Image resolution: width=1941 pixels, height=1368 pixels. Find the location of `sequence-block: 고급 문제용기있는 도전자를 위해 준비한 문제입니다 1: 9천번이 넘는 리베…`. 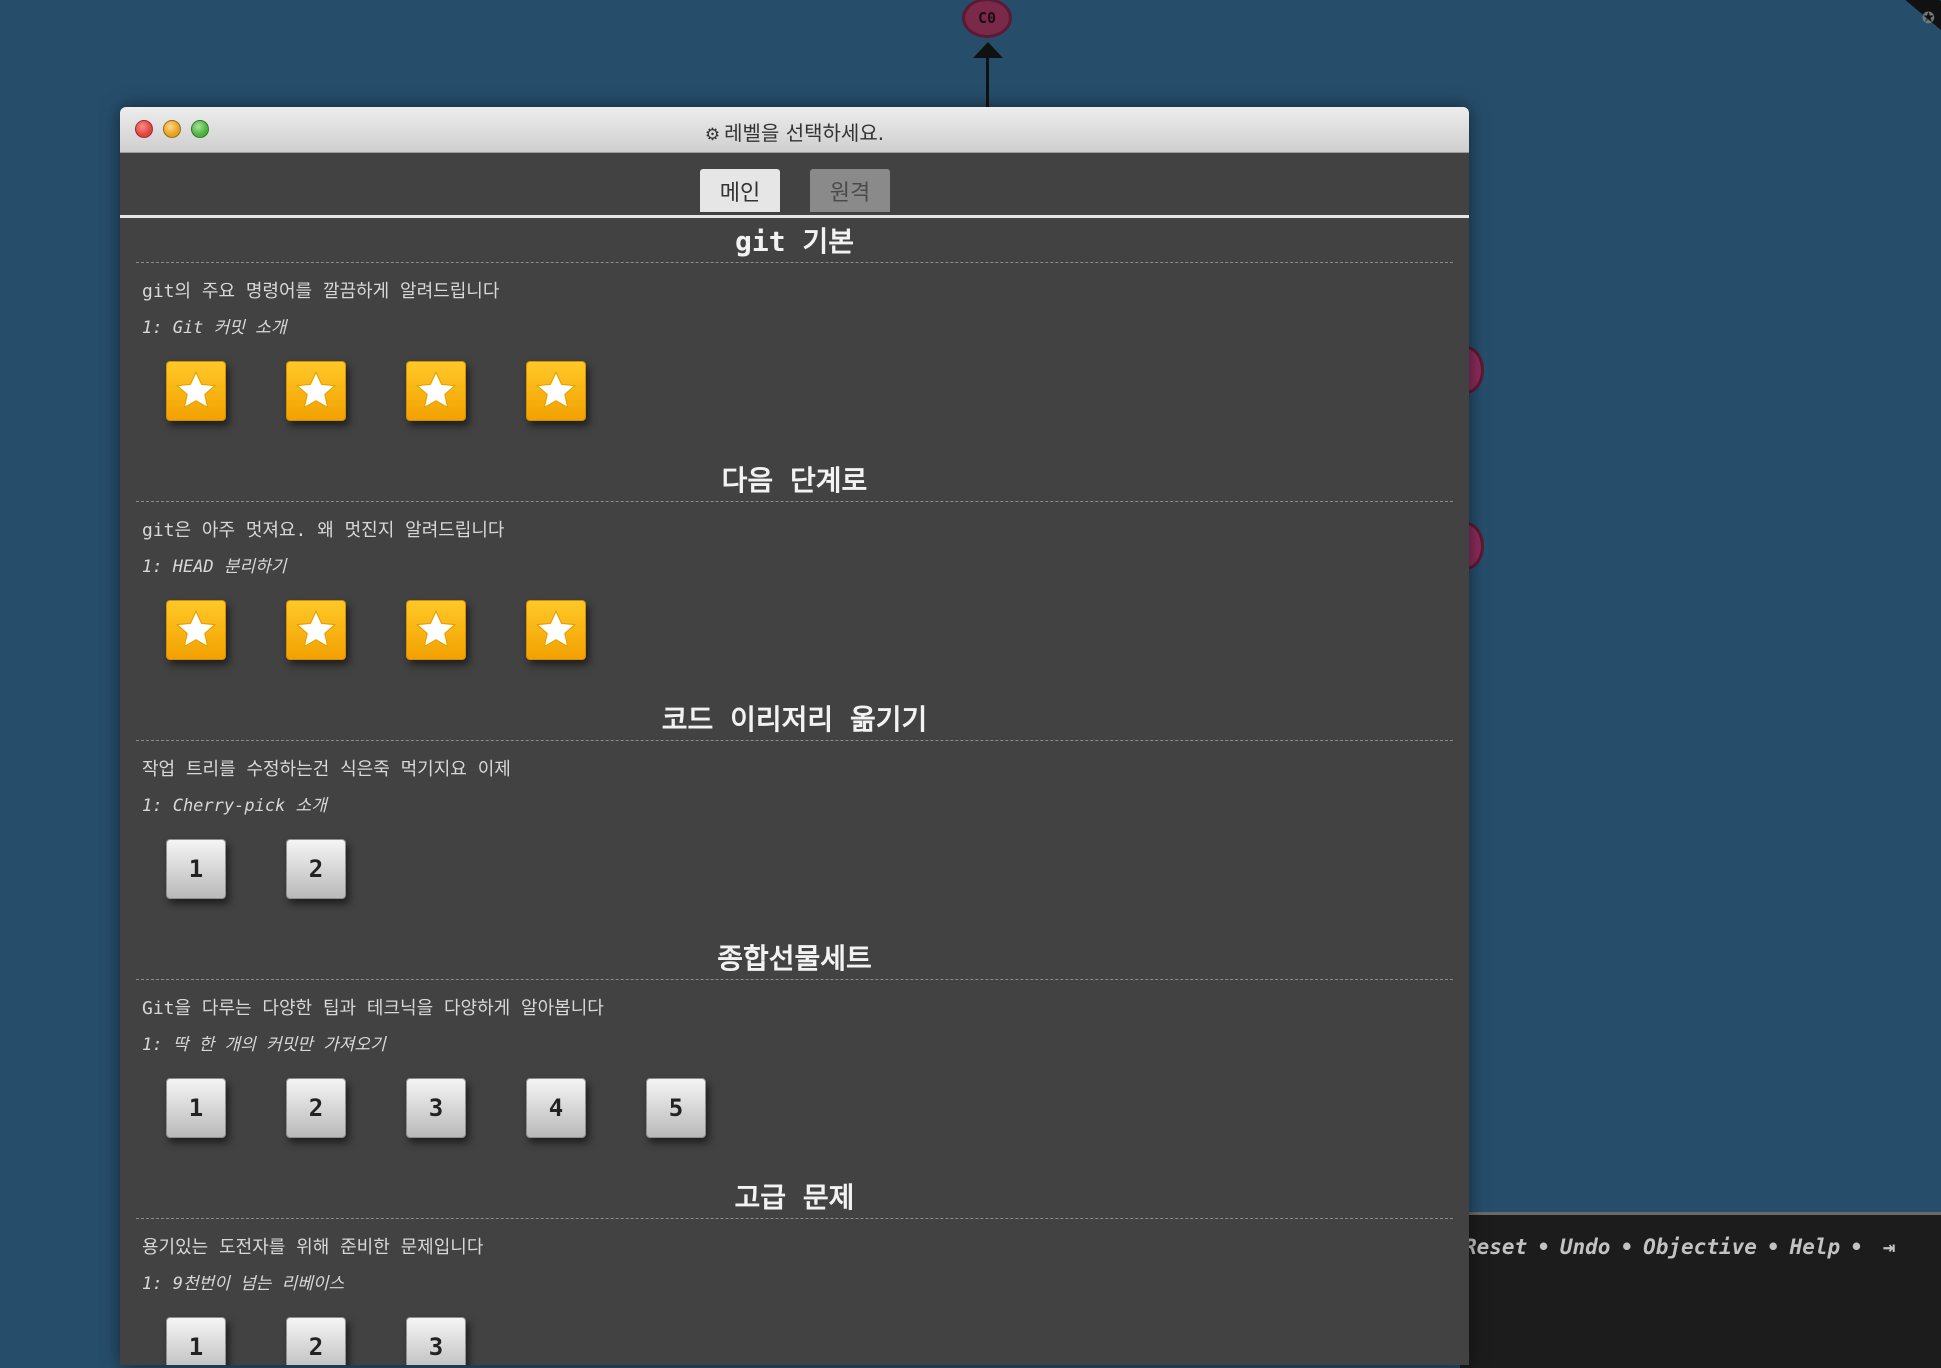

sequence-block: 고급 문제용기있는 도전자를 위해 준비한 문제입니다 1: 9천번이 넘는 리베… is located at coordinates (794, 1269).